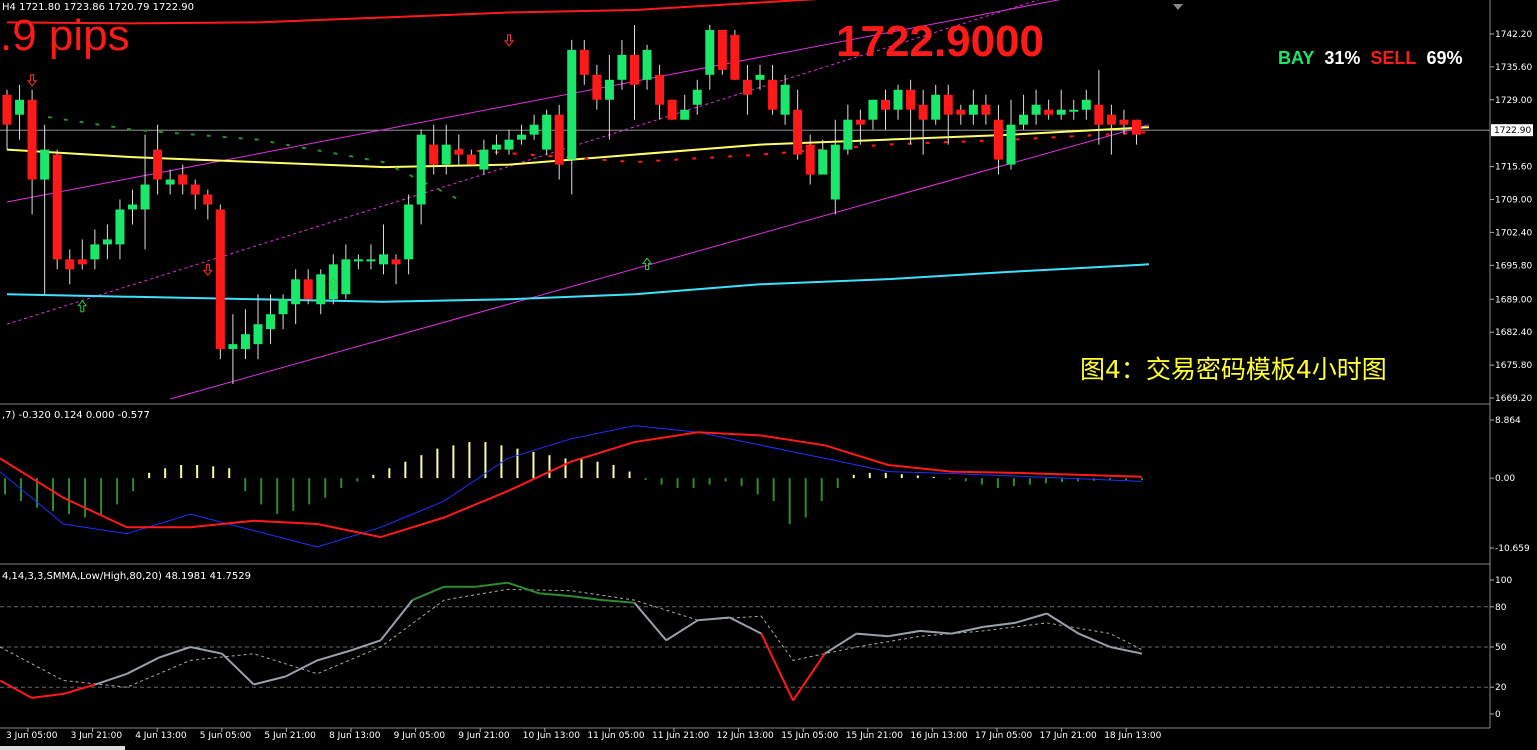 This screenshot has width=1537, height=750. What do you see at coordinates (809, 736) in the screenshot?
I see `time-tick-label: 15 Jun 05:00` at bounding box center [809, 736].